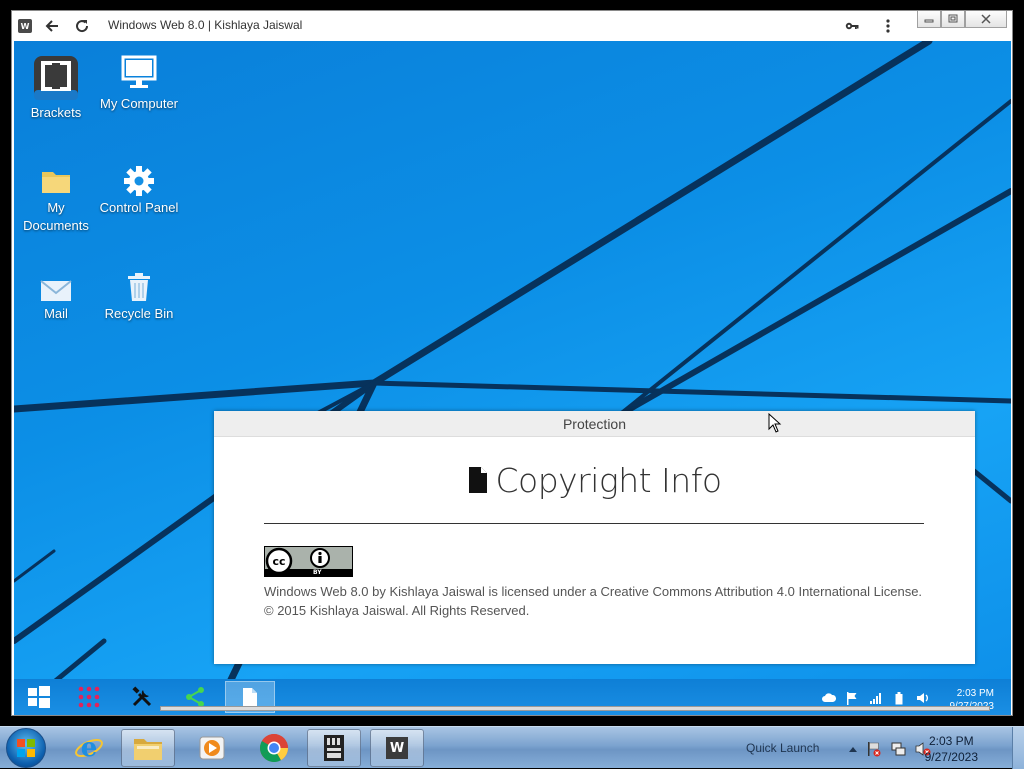 This screenshot has width=1024, height=769. Describe the element at coordinates (853, 749) in the screenshot. I see `chevron-up-icon` at that location.